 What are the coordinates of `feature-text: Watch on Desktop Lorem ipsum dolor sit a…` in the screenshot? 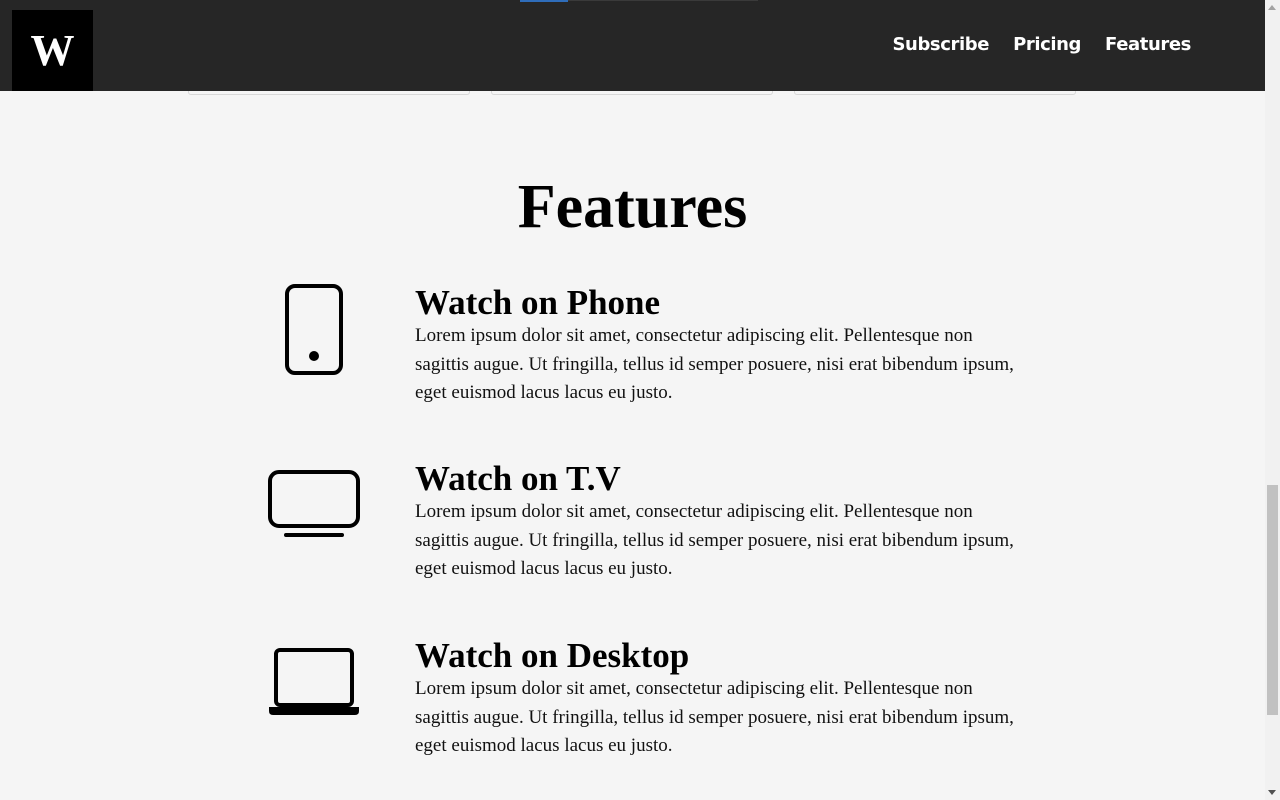 It's located at (717, 699).